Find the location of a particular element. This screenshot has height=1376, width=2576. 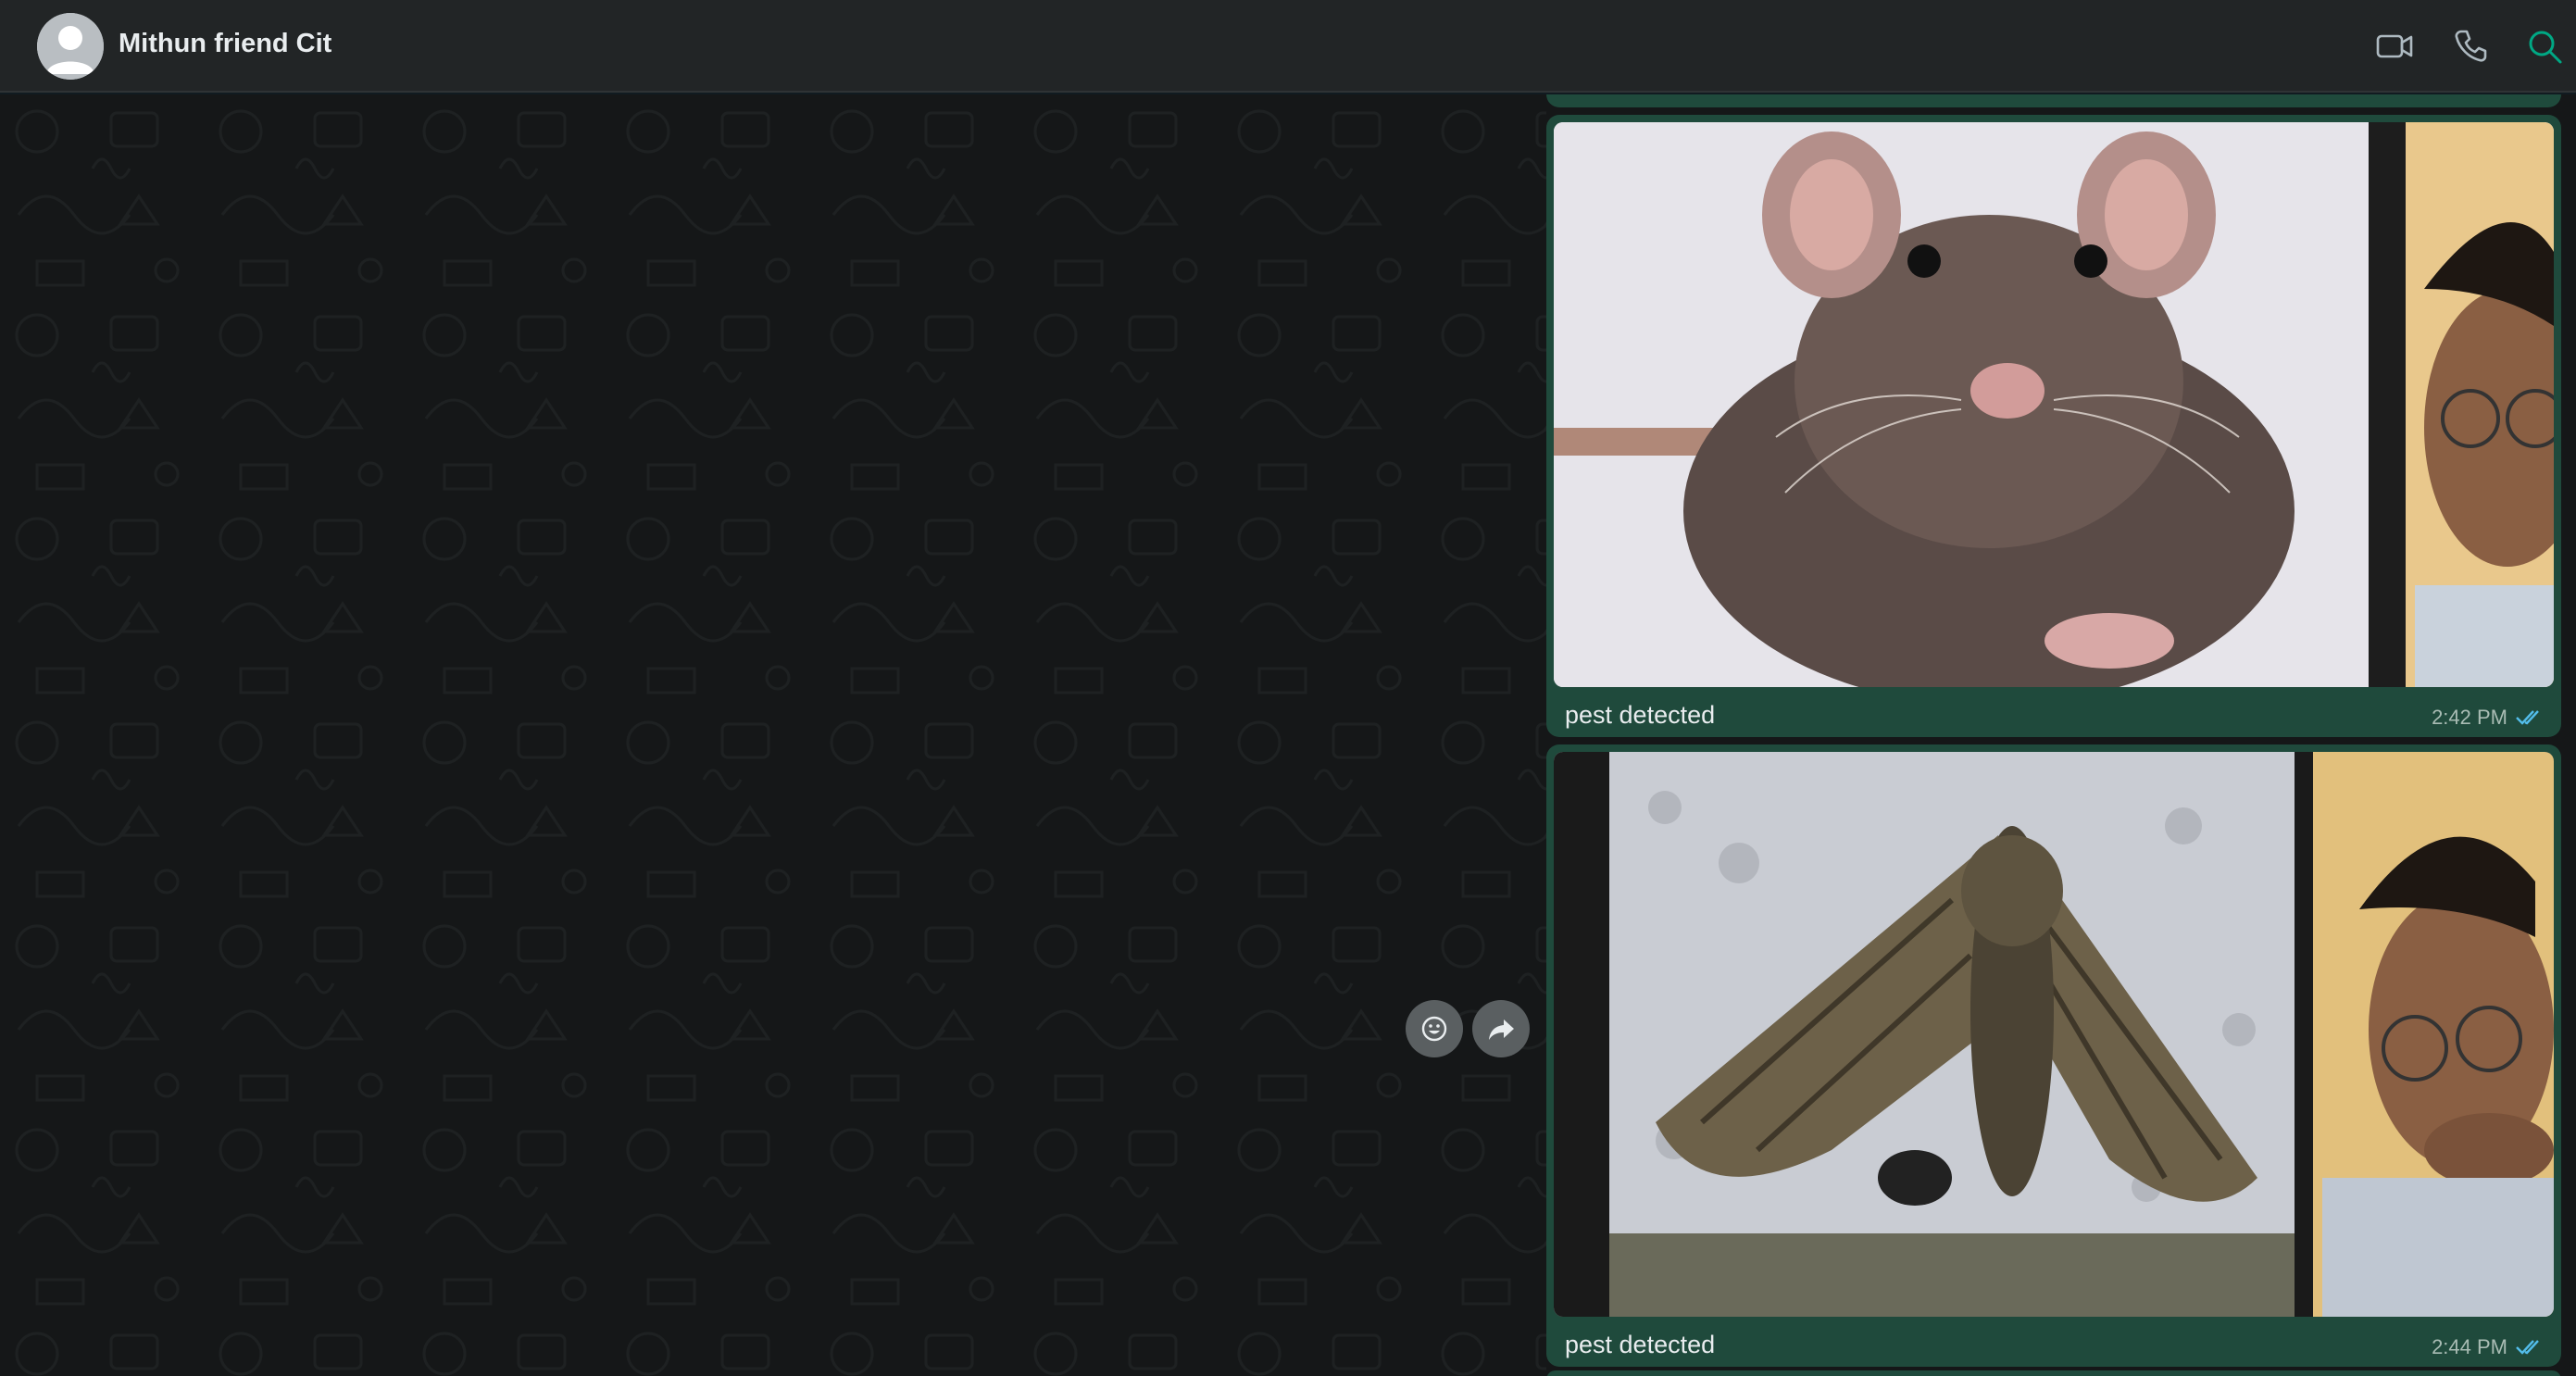

search-icon is located at coordinates (2544, 46).